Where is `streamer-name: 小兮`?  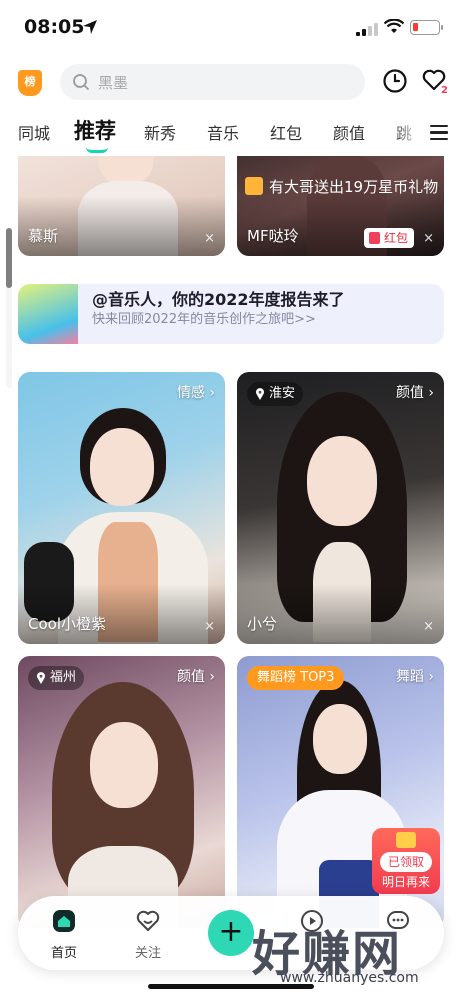 streamer-name: 小兮 is located at coordinates (262, 624).